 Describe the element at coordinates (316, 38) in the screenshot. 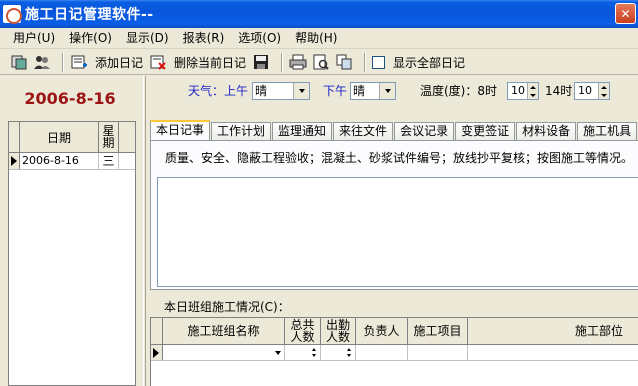

I see `menu-help: 帮助(H)` at that location.